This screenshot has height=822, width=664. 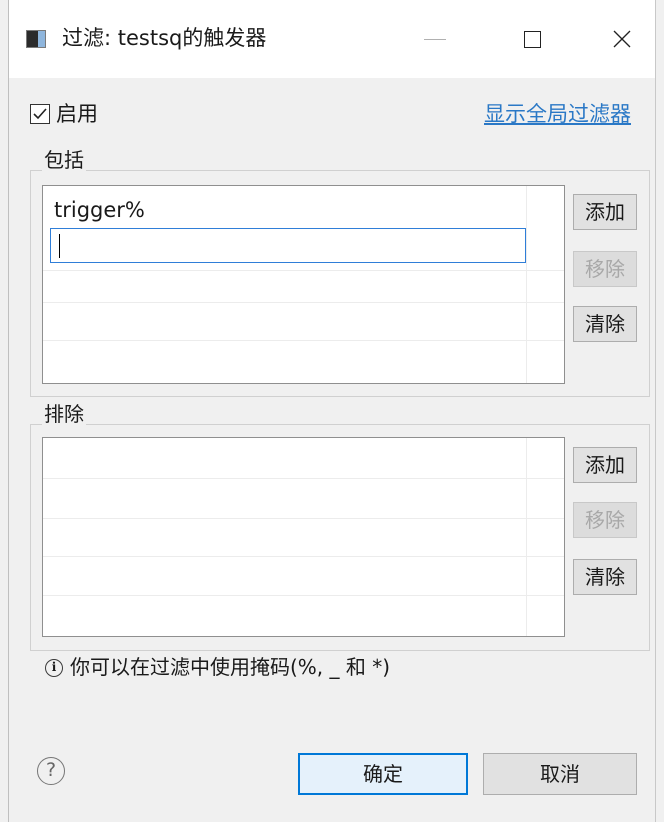 I want to click on show-global-filters-link: 显示全局过滤器, so click(x=557, y=114).